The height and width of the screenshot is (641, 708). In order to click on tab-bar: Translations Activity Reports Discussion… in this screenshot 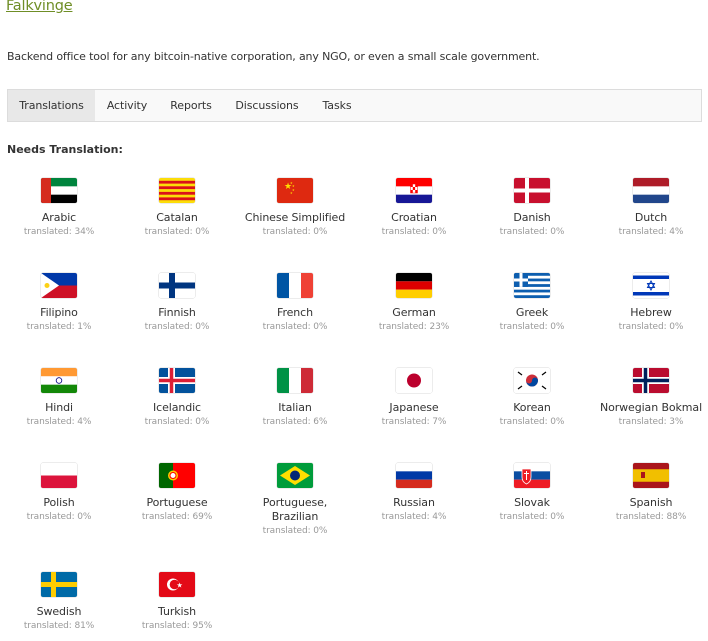, I will do `click(354, 105)`.